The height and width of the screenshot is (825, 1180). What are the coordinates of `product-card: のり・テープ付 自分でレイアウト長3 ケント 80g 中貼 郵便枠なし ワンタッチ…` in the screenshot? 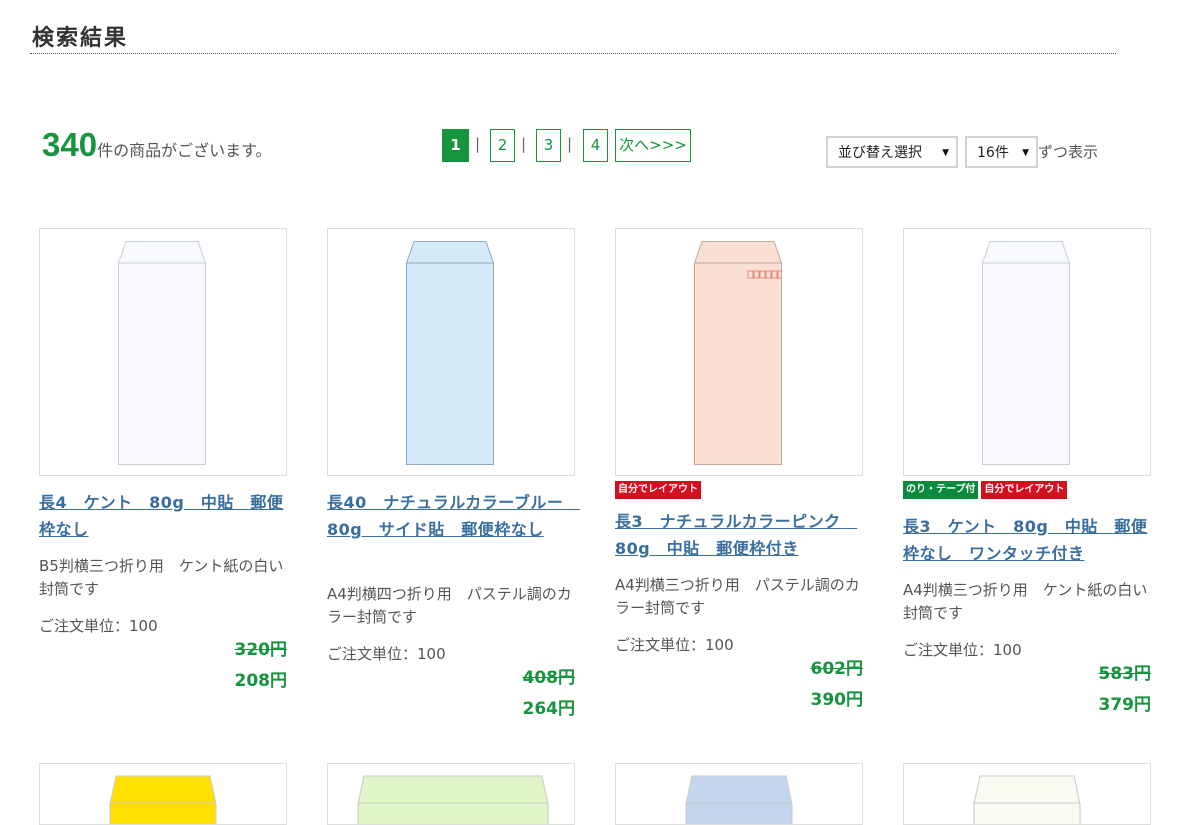 It's located at (1027, 471).